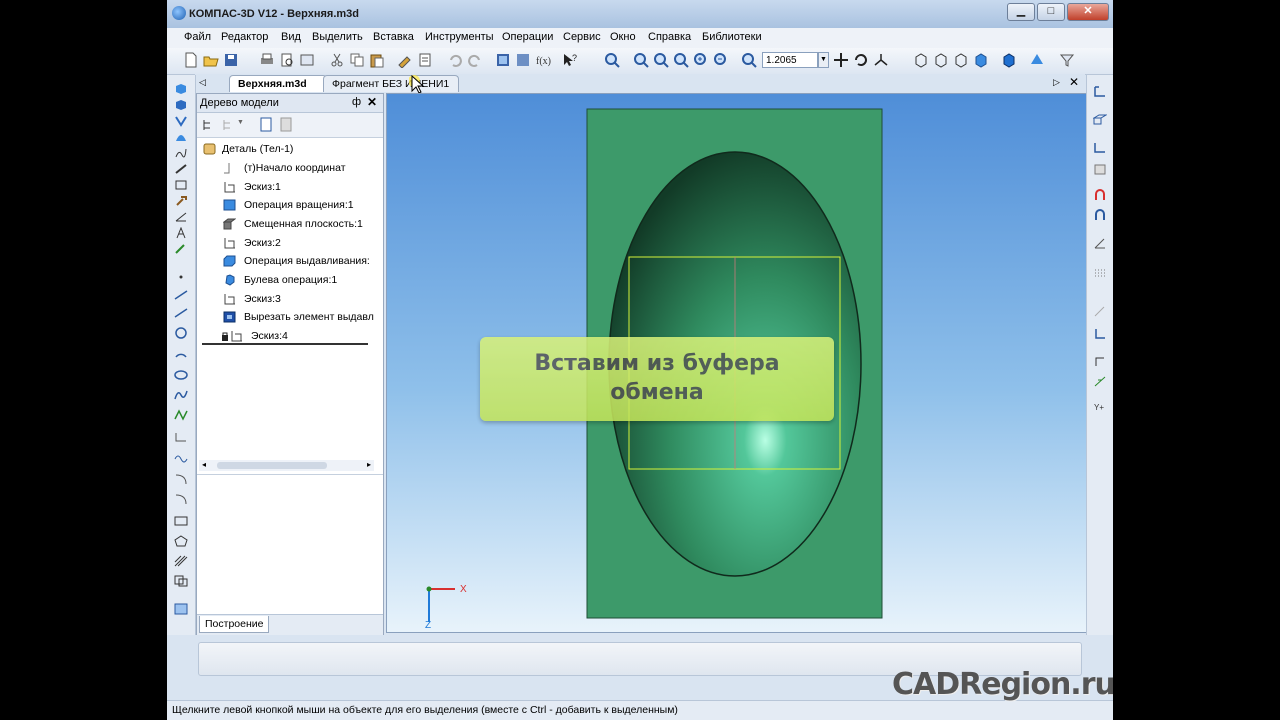  Describe the element at coordinates (1074, 82) in the screenshot. I see `tab-close-icon: ✕` at that location.